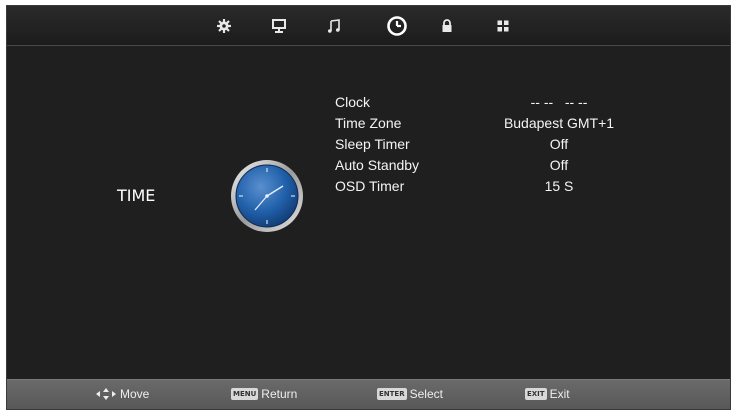 The height and width of the screenshot is (415, 737). I want to click on exit-key-icon: EXIT, so click(536, 394).